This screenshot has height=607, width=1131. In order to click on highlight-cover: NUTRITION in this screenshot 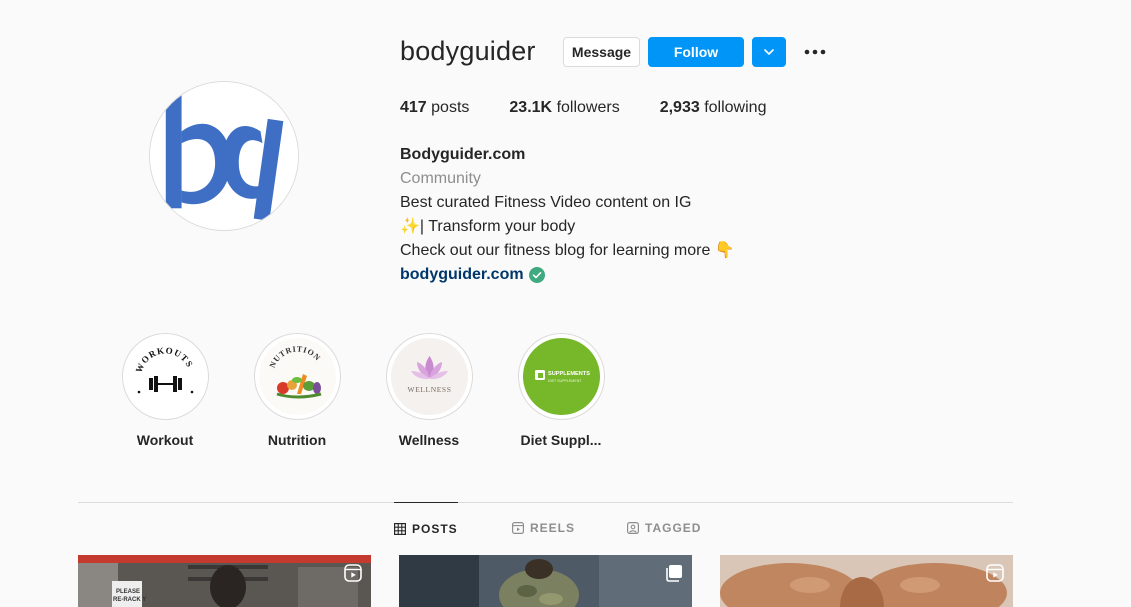, I will do `click(297, 376)`.